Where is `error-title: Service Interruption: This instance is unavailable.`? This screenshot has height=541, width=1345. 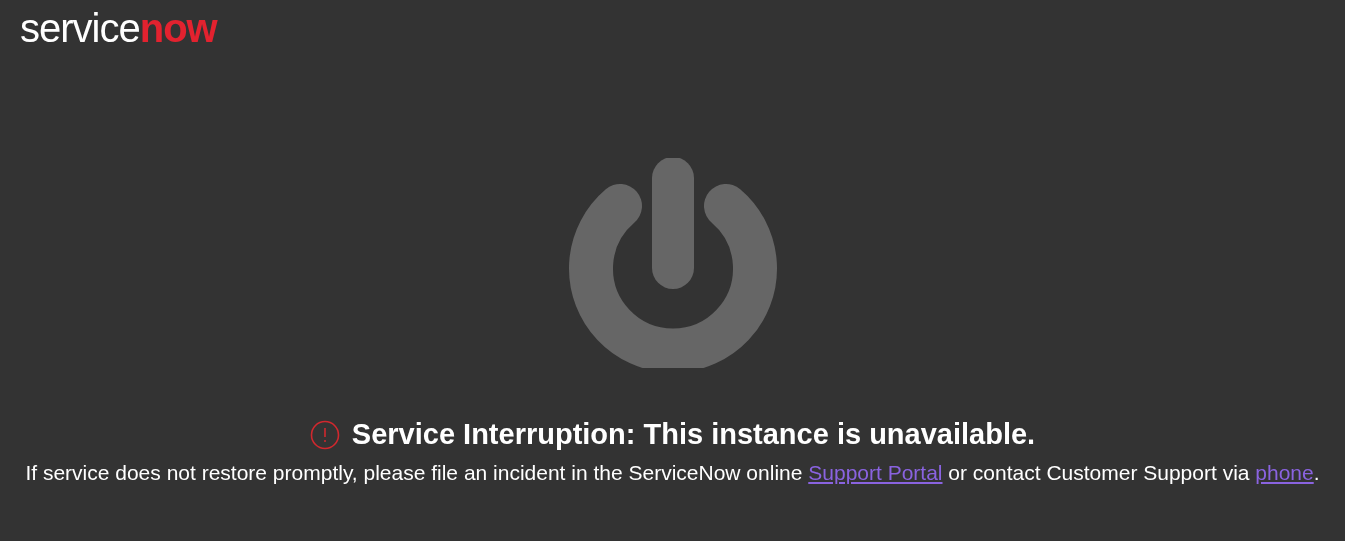 error-title: Service Interruption: This instance is unavailable. is located at coordinates (693, 434).